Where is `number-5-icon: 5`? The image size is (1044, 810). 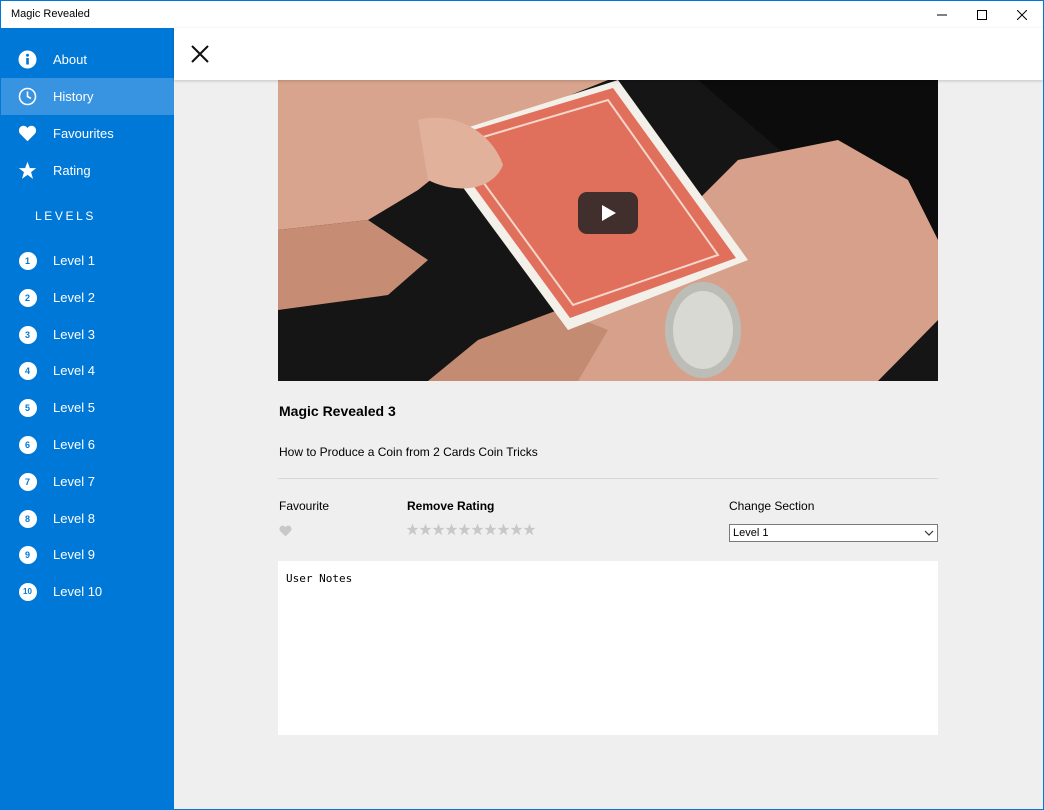
number-5-icon: 5 is located at coordinates (27, 407).